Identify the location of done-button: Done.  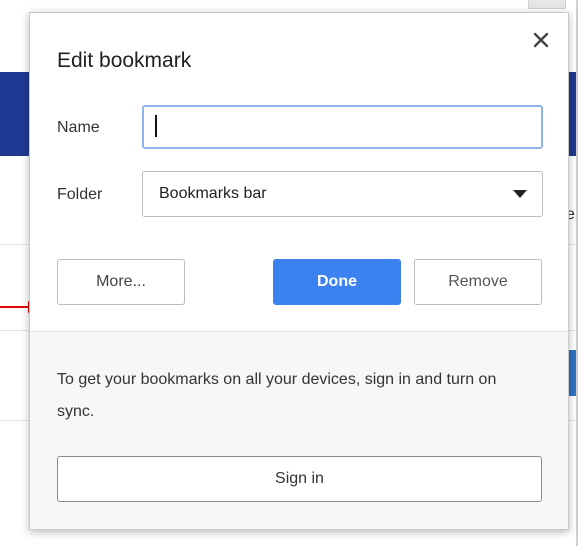
(337, 282).